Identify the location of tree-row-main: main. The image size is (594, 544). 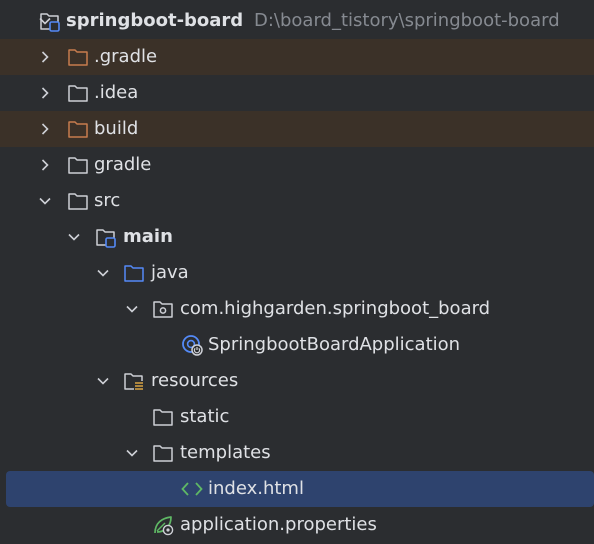
(297, 237).